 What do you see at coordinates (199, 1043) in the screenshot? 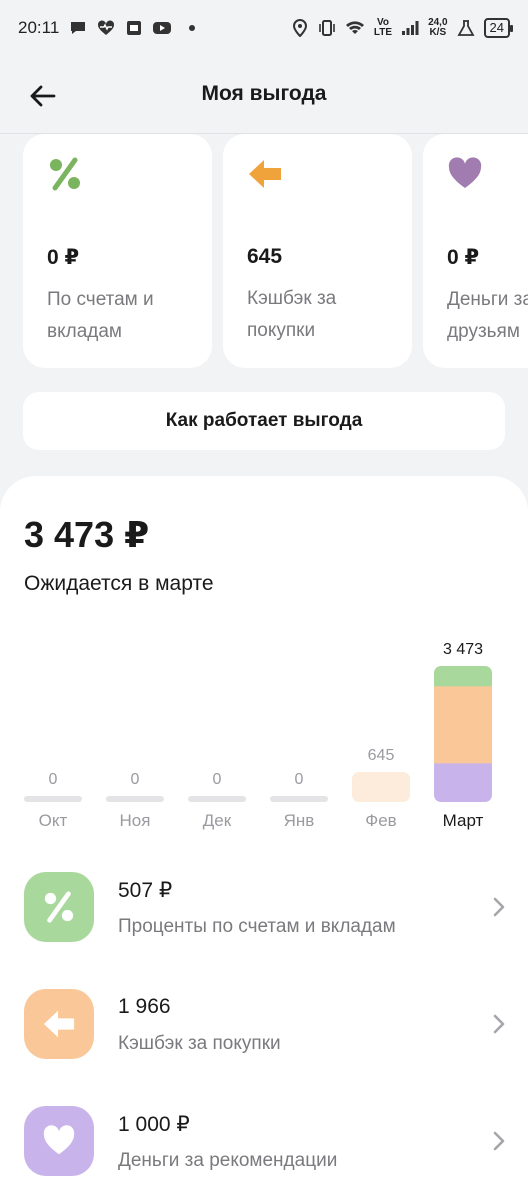
I see `row-description: Кэшбэк за покупки` at bounding box center [199, 1043].